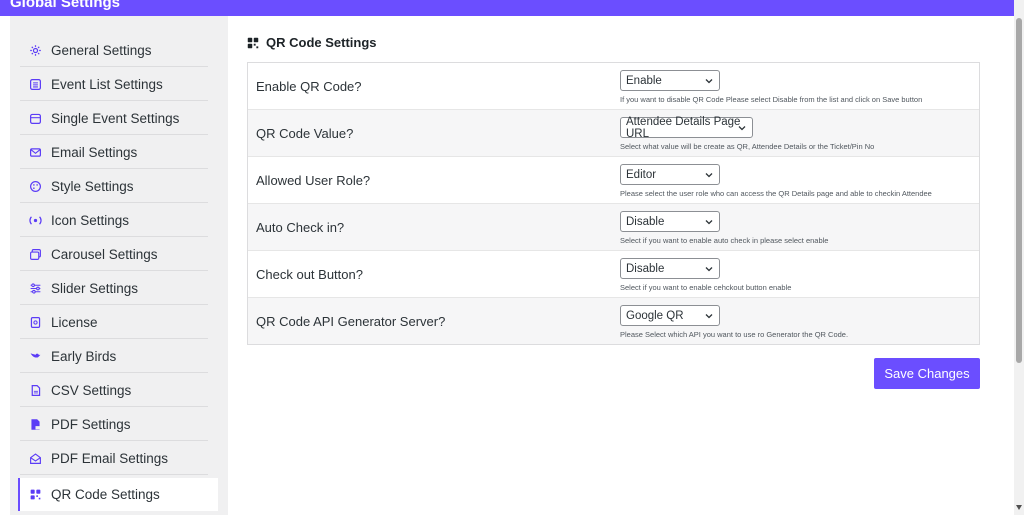 The width and height of the screenshot is (1024, 515). I want to click on sidebar-item-label: QR Code Settings, so click(105, 494).